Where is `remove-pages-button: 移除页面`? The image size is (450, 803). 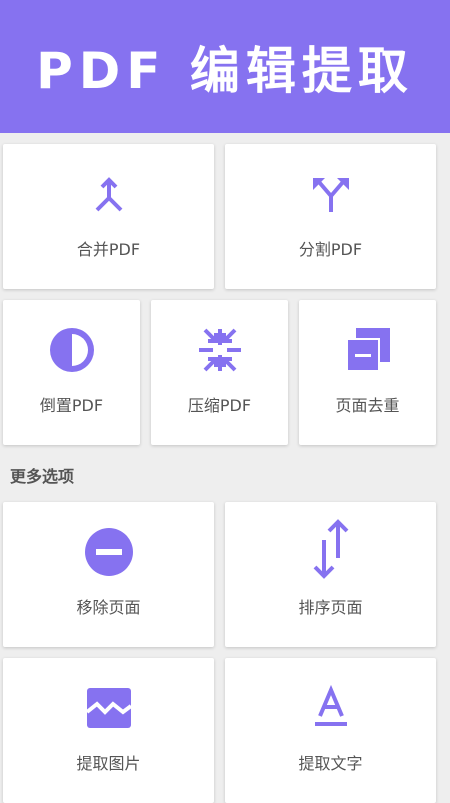 remove-pages-button: 移除页面 is located at coordinates (108, 574).